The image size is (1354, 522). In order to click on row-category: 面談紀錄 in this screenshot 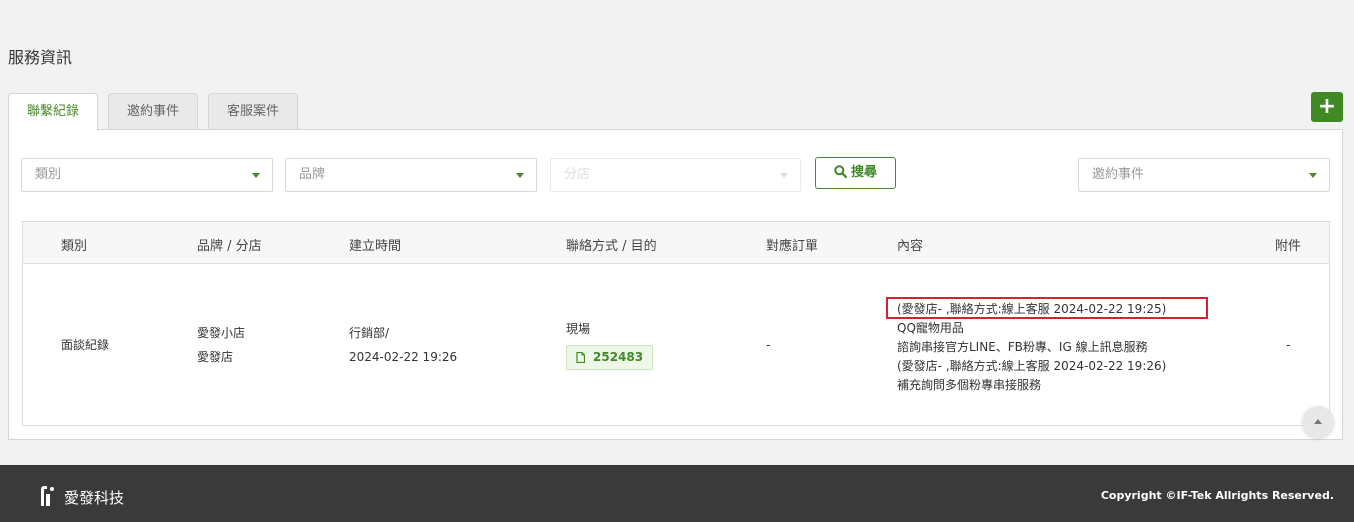, I will do `click(85, 345)`.